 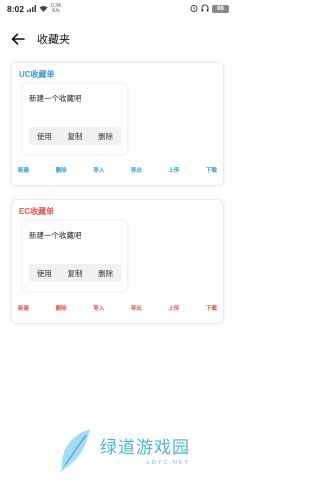 What do you see at coordinates (105, 273) in the screenshot?
I see `ec-delete-item-button: 删除` at bounding box center [105, 273].